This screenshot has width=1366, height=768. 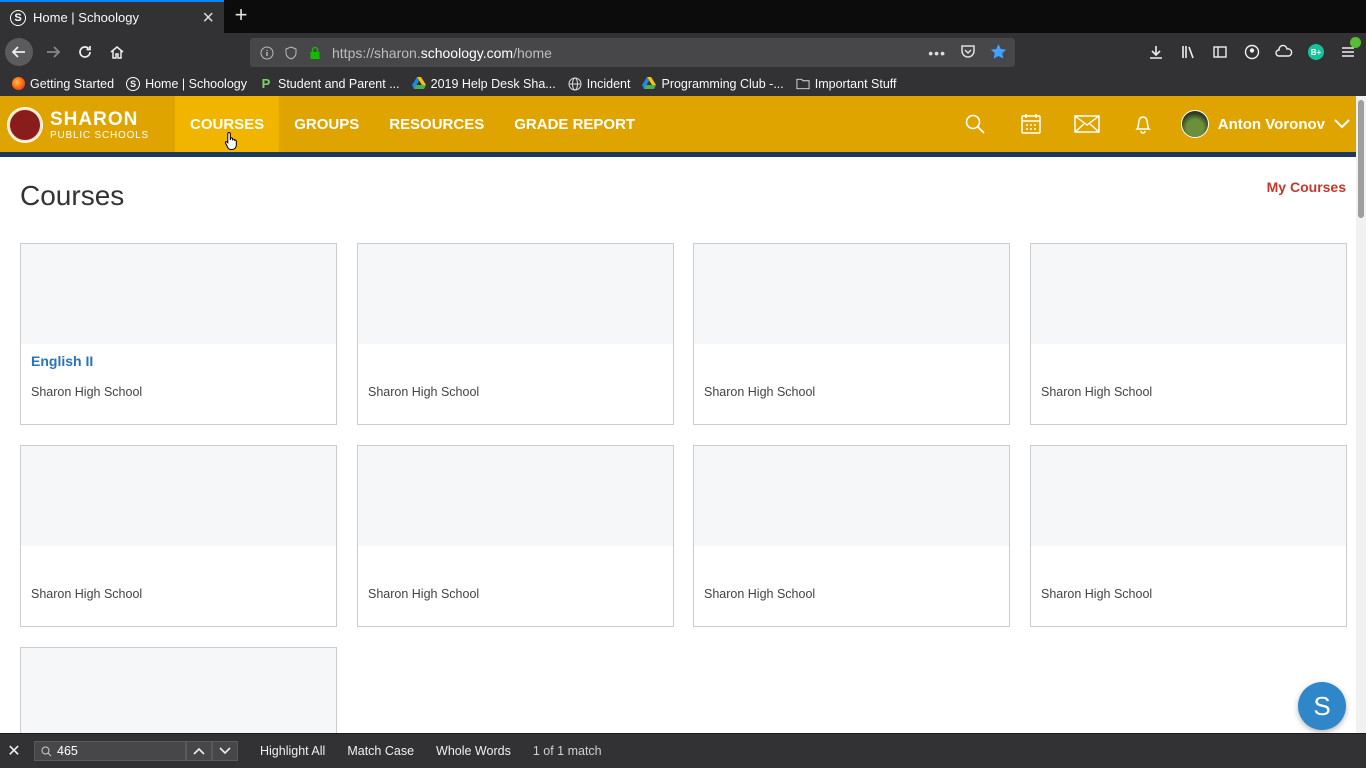 What do you see at coordinates (567, 751) in the screenshot?
I see `find-result-count: 1 of 1 match` at bounding box center [567, 751].